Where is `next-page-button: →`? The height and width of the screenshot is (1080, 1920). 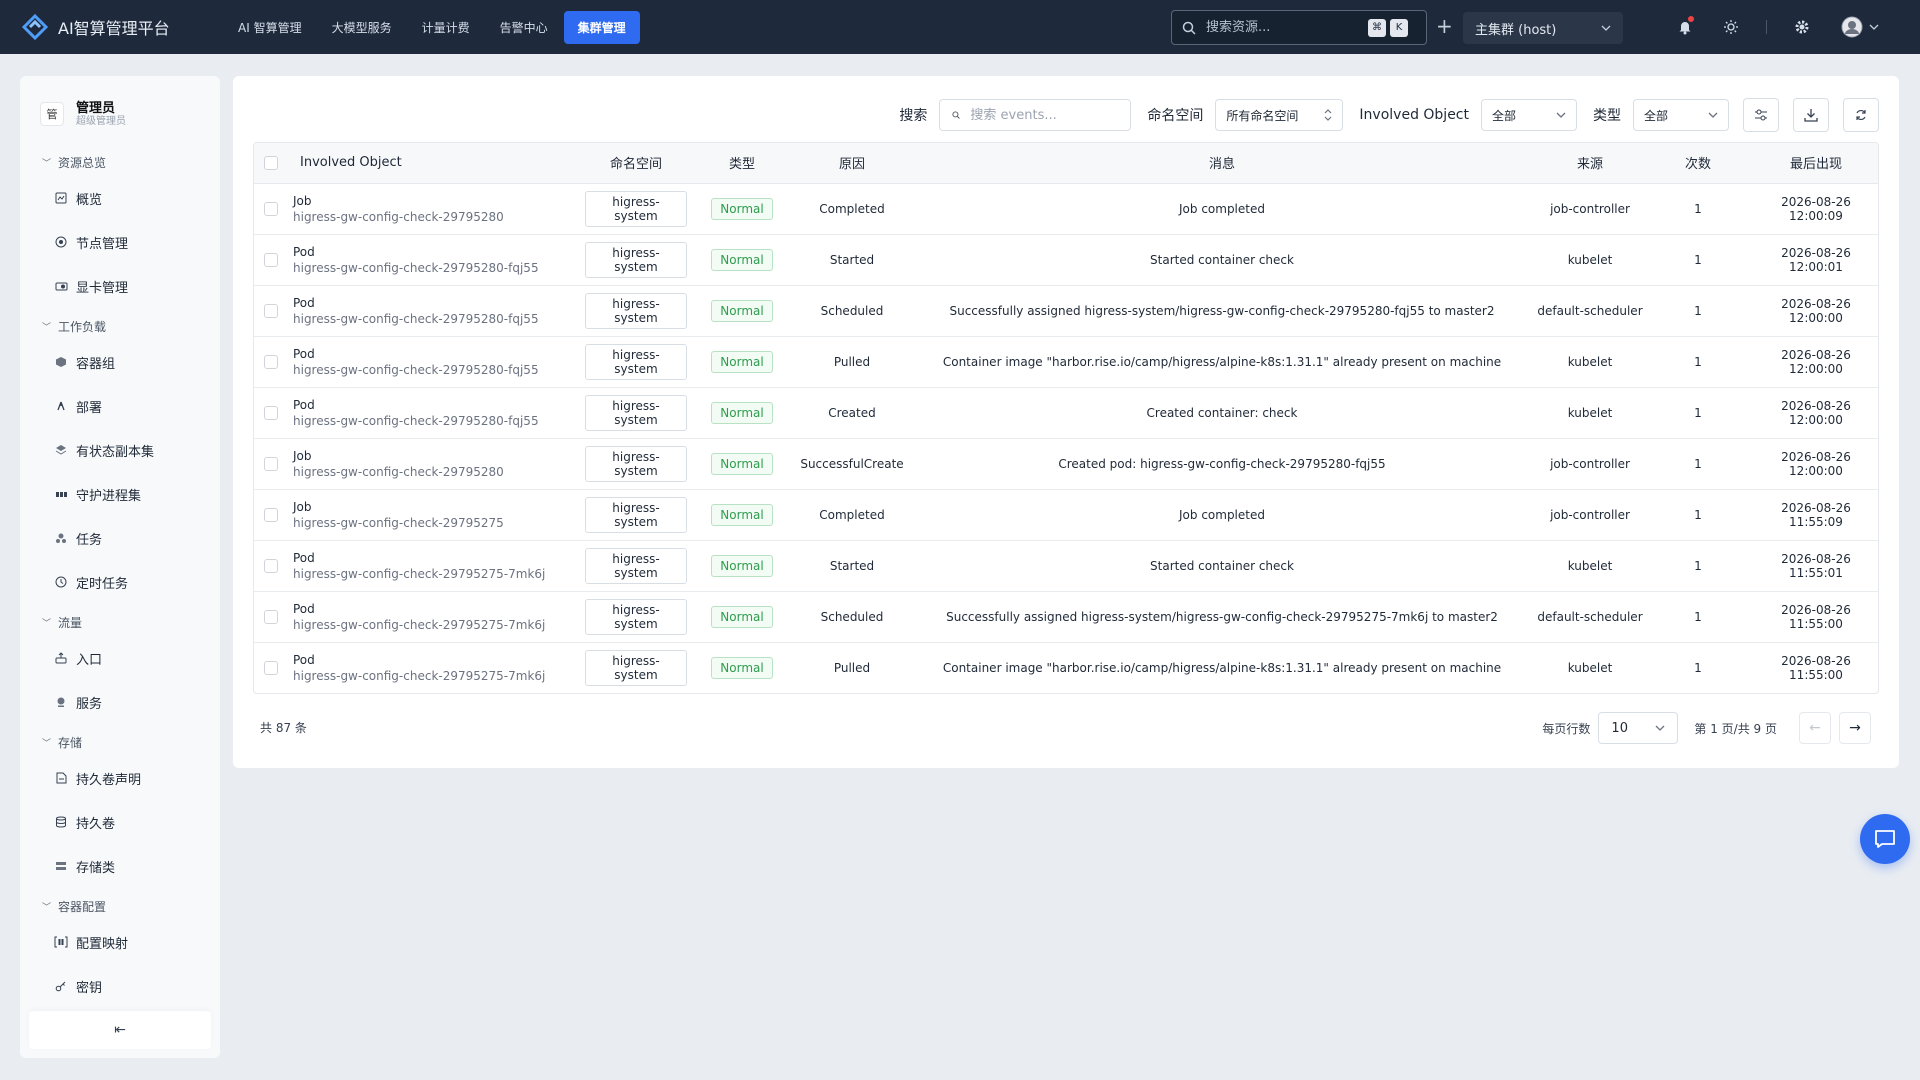
next-page-button: → is located at coordinates (1855, 728).